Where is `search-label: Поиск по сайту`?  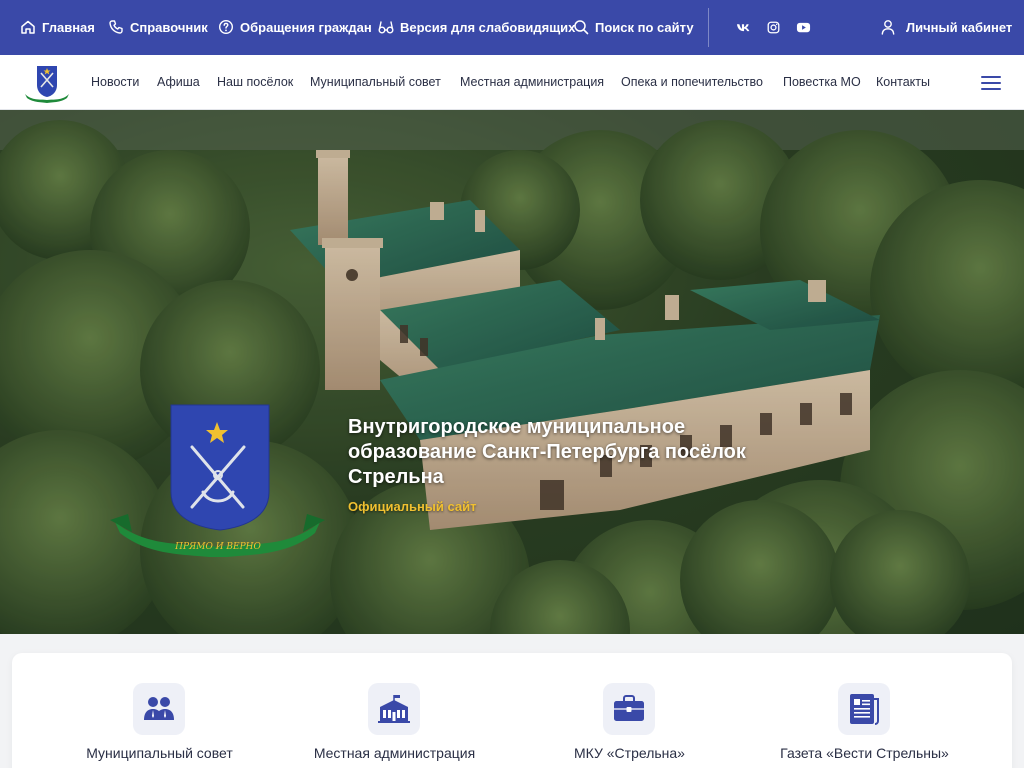
search-label: Поиск по сайту is located at coordinates (644, 27).